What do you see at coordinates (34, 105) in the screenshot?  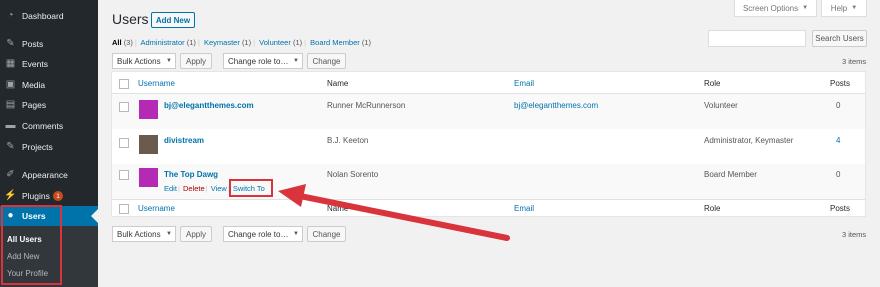 I see `sidebar-item-label: Pages` at bounding box center [34, 105].